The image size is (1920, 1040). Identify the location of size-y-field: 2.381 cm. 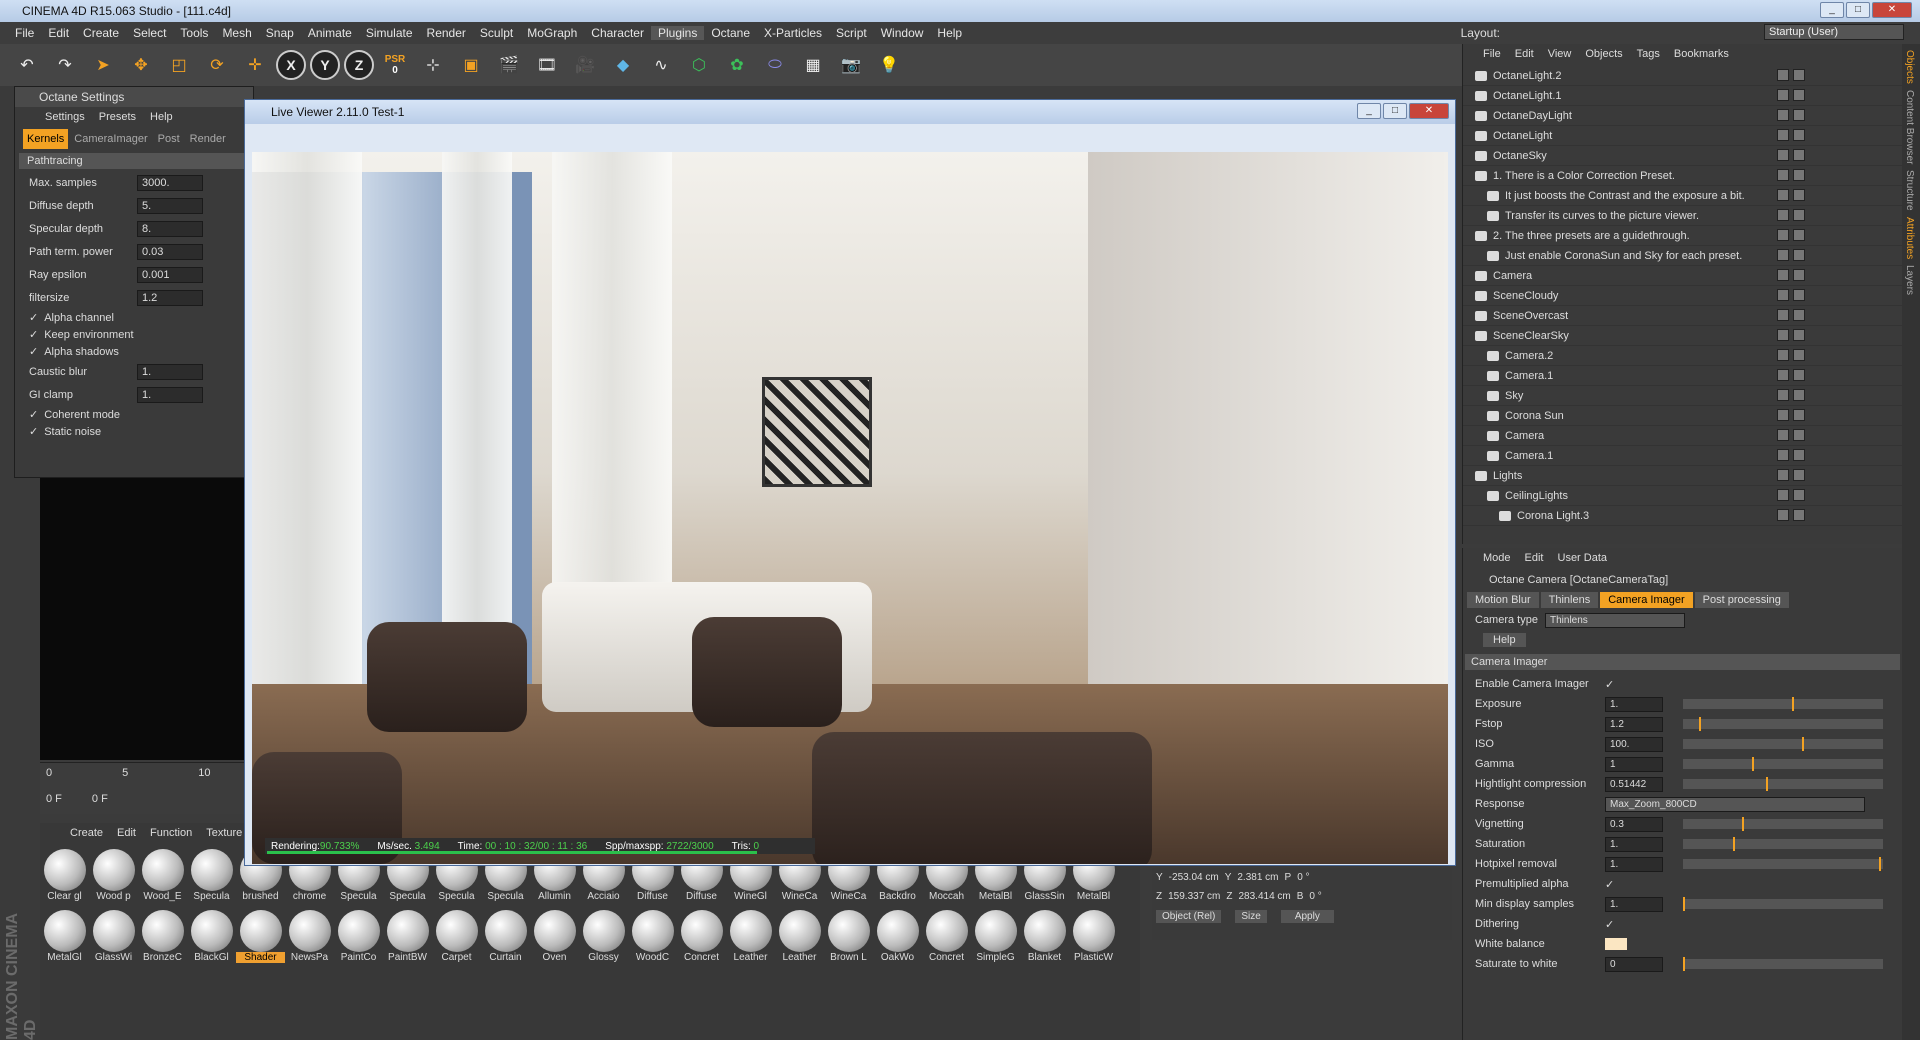
(1257, 877).